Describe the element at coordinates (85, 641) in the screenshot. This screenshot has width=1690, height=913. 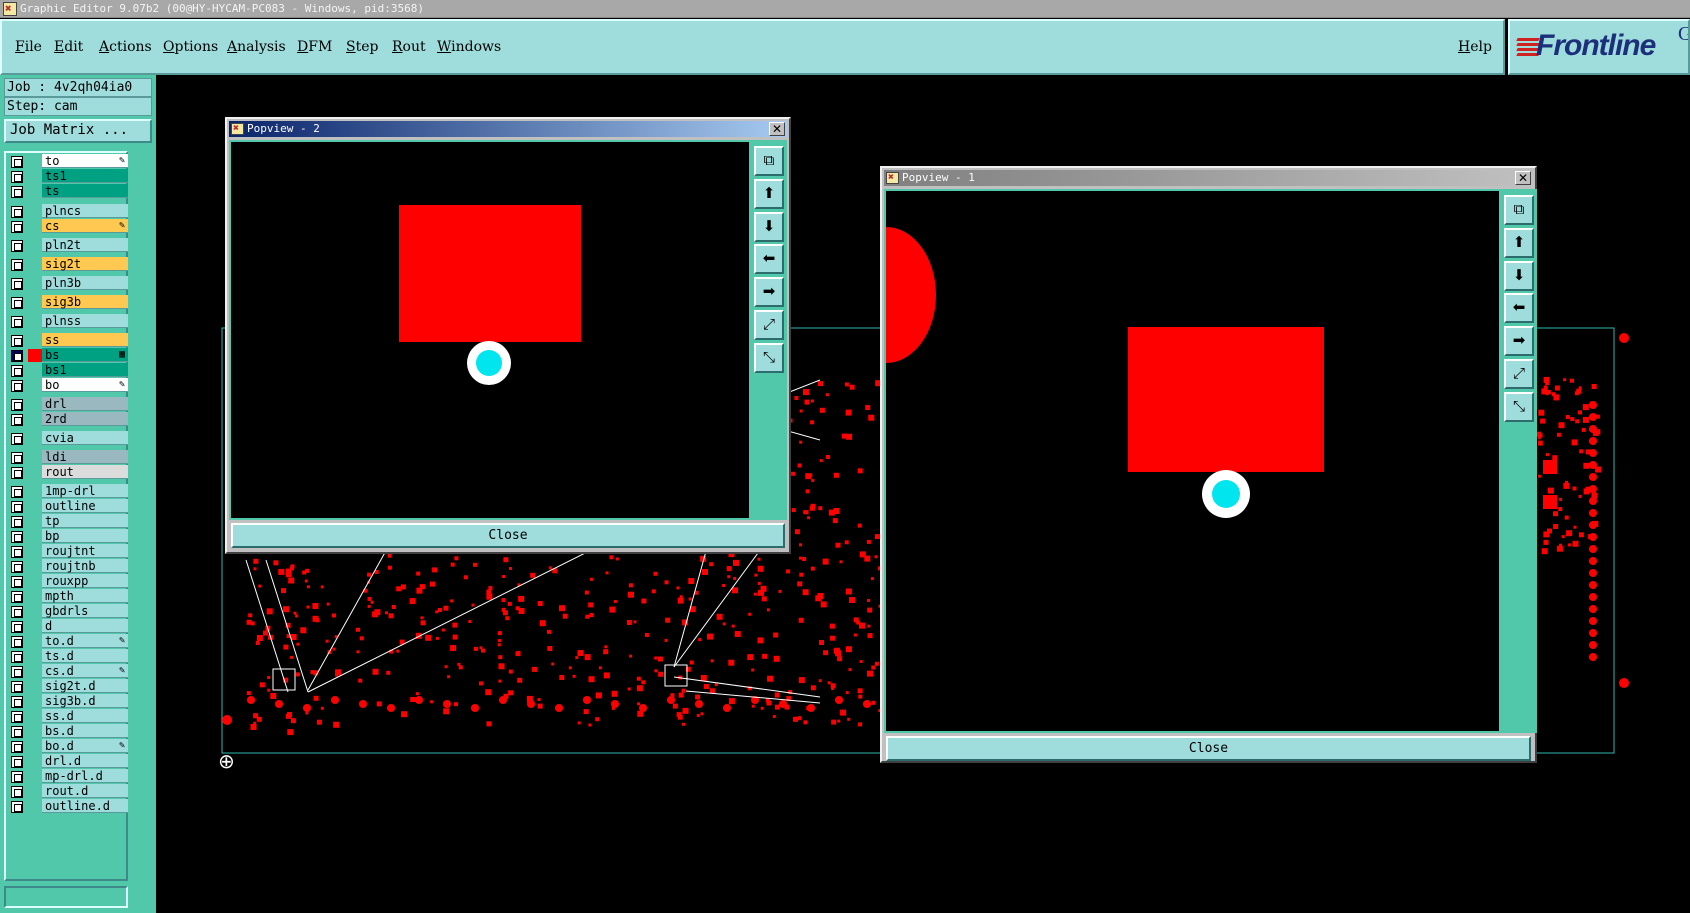
I see `layer-name: to.d ✎` at that location.